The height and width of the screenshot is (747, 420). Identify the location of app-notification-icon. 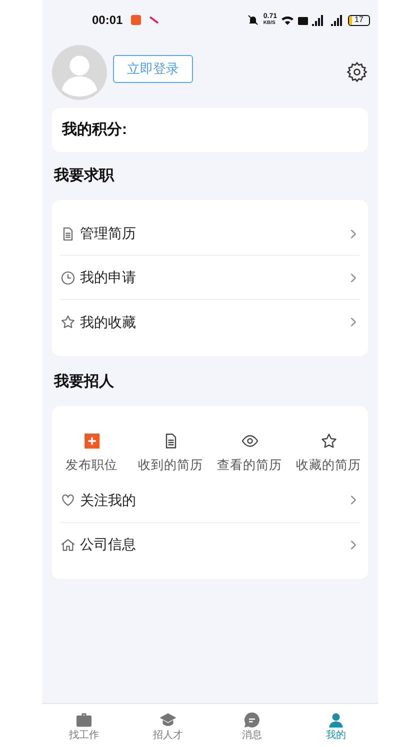
(135, 20).